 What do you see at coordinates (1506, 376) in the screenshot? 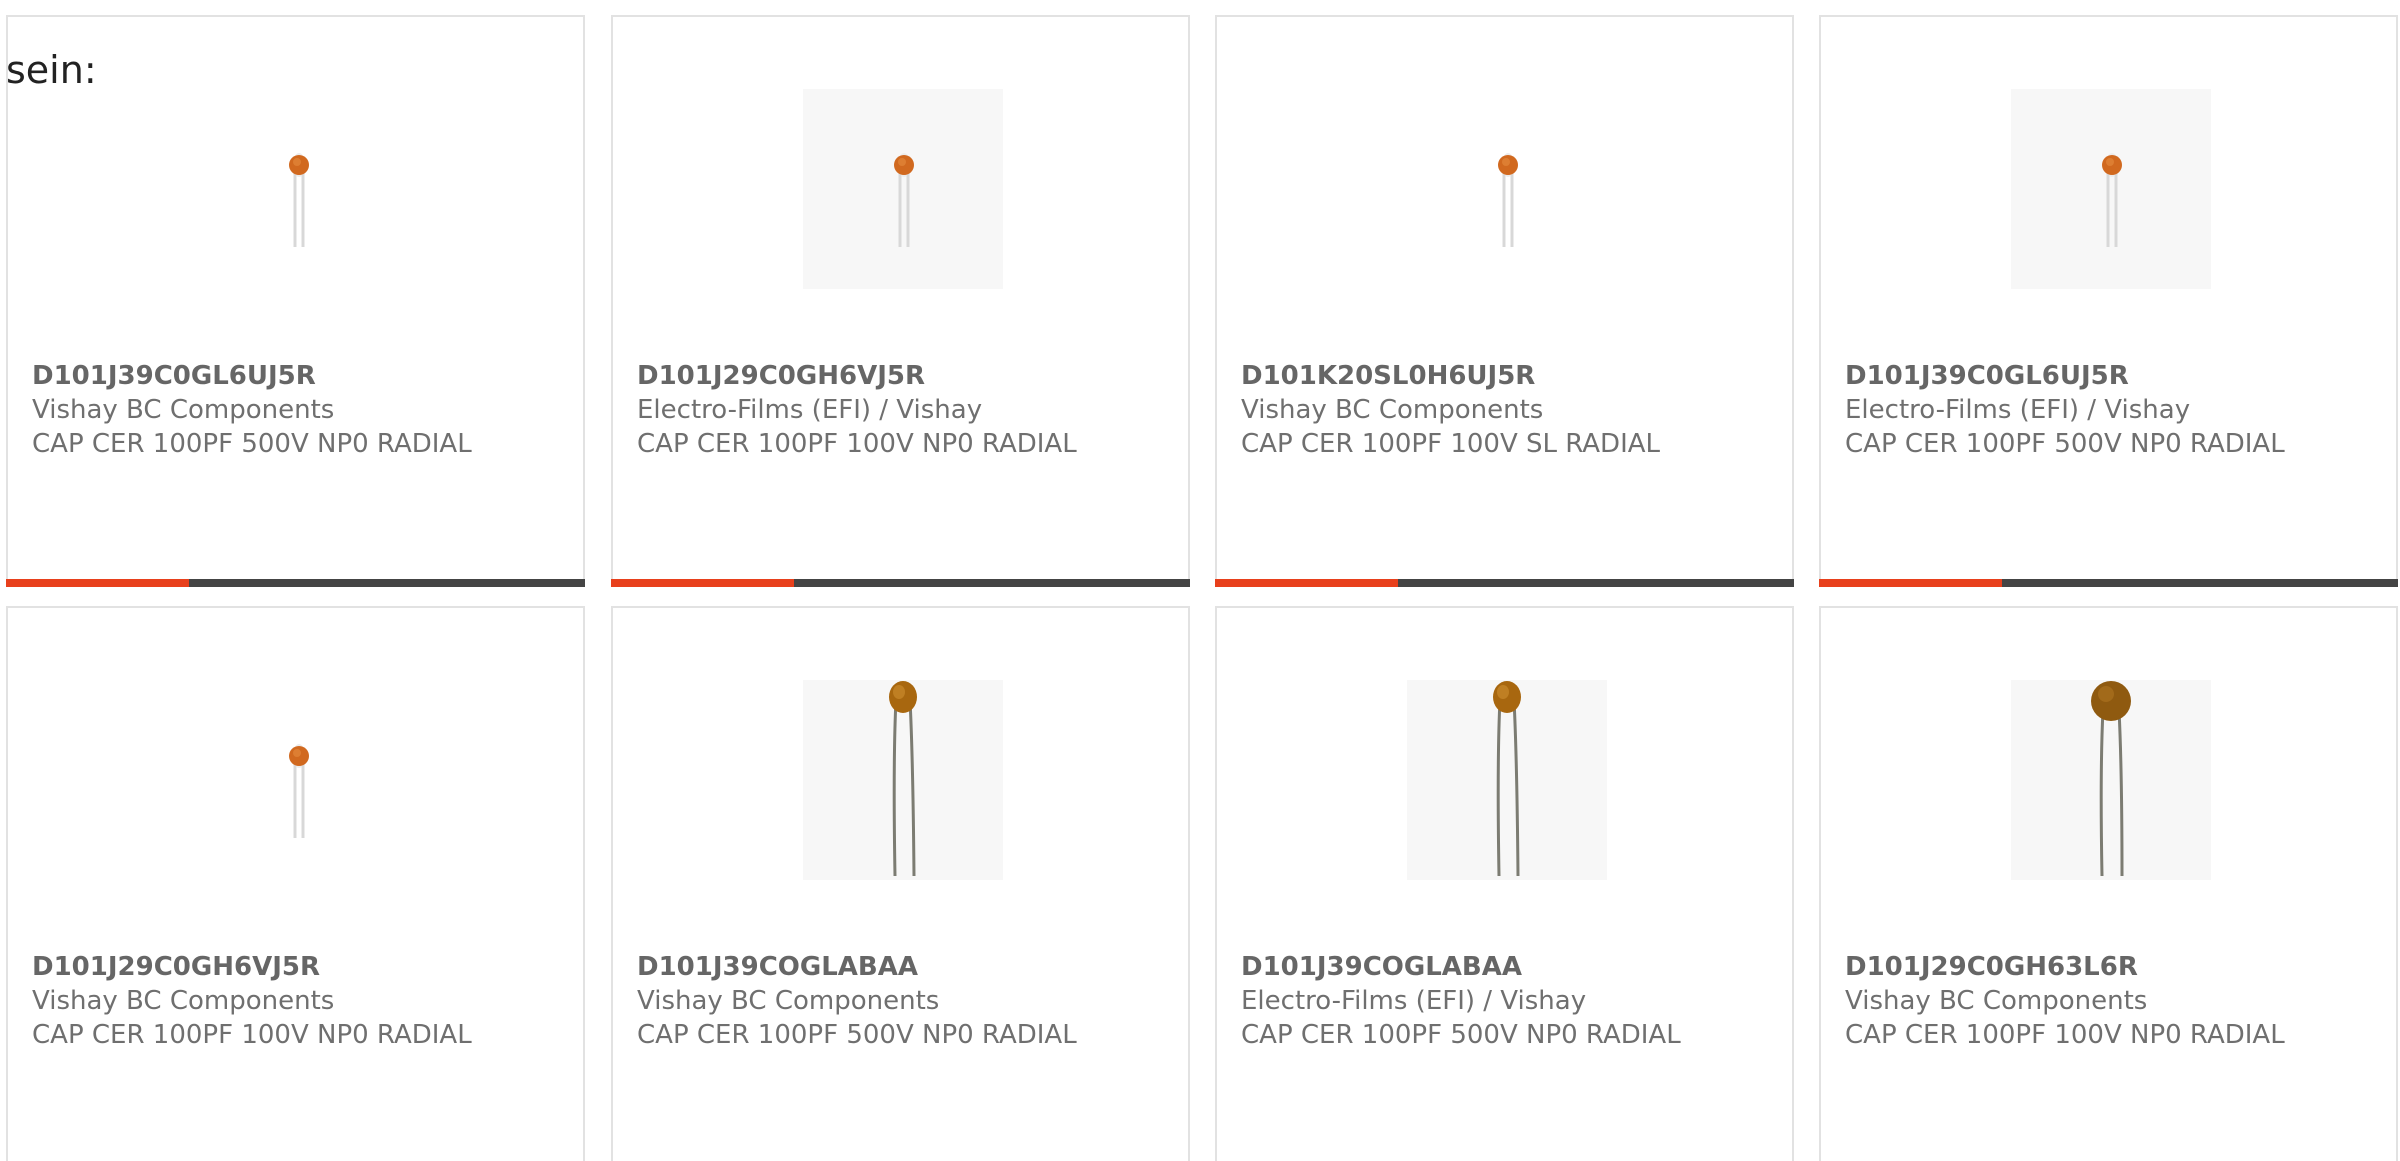
I see `part-number: D101K20SL0H6UJ5R` at bounding box center [1506, 376].